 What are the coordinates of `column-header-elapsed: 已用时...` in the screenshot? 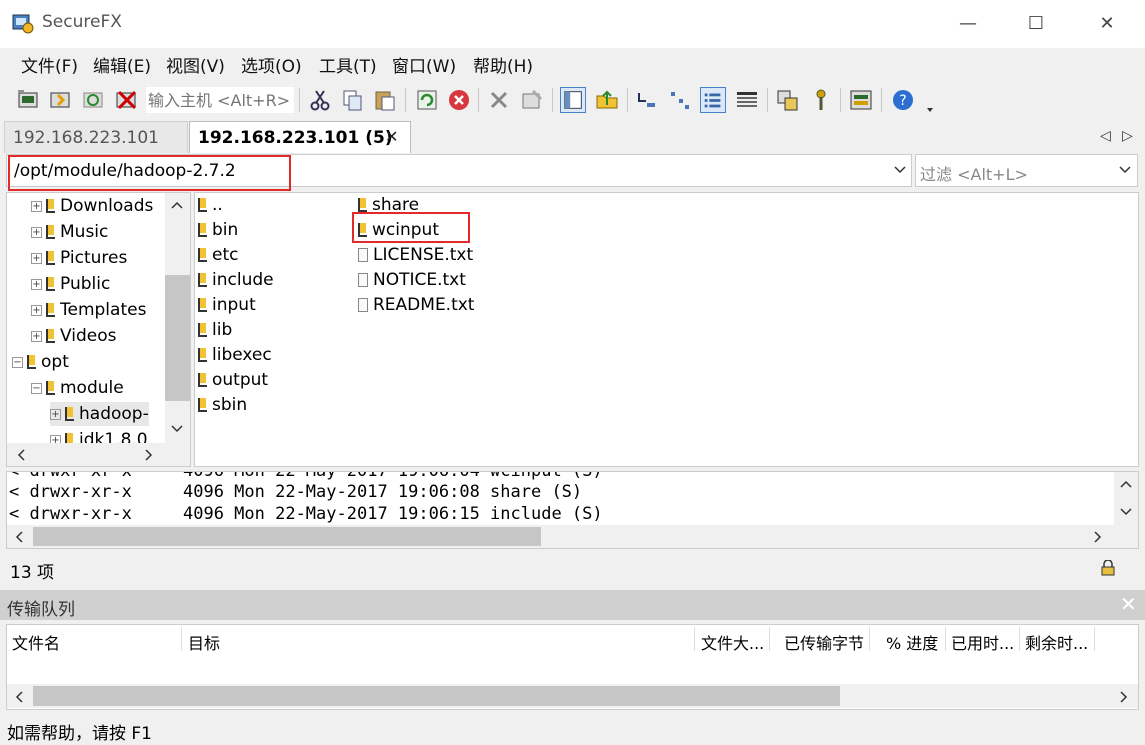 It's located at (982, 642).